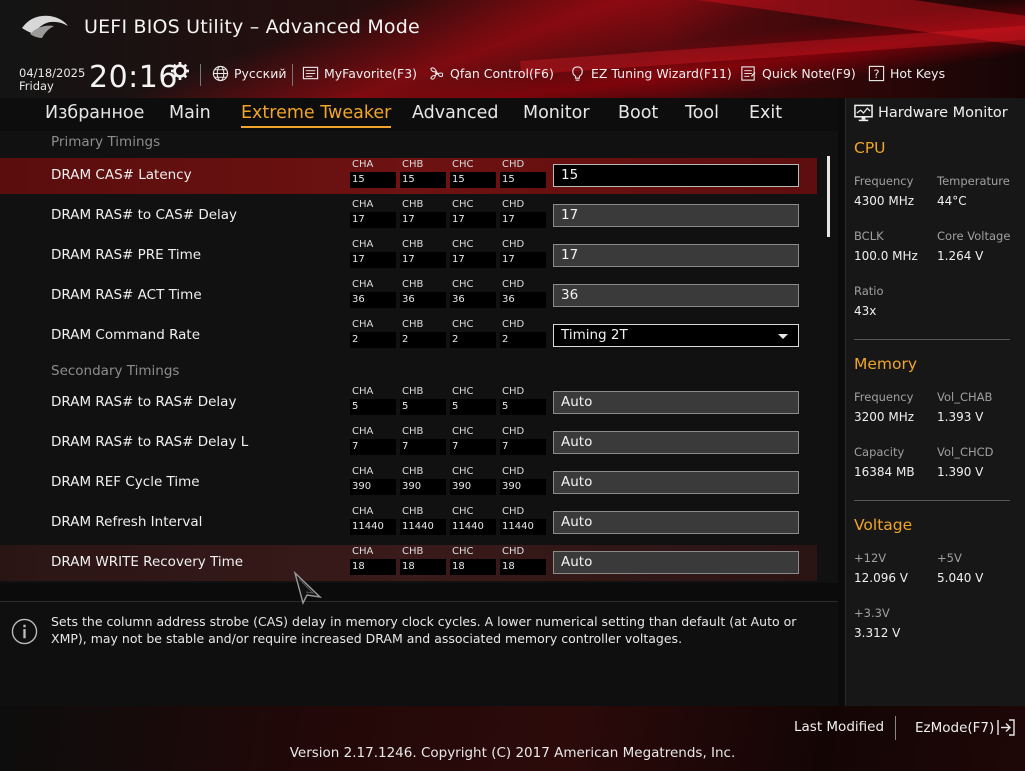  What do you see at coordinates (973, 181) in the screenshot?
I see `cpu-temperature-label: Temperature` at bounding box center [973, 181].